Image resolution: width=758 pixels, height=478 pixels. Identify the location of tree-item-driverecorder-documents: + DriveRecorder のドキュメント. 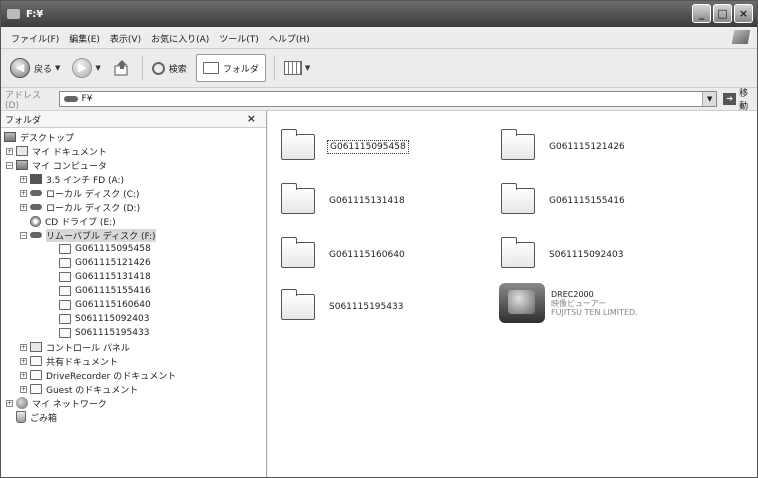
(98, 375).